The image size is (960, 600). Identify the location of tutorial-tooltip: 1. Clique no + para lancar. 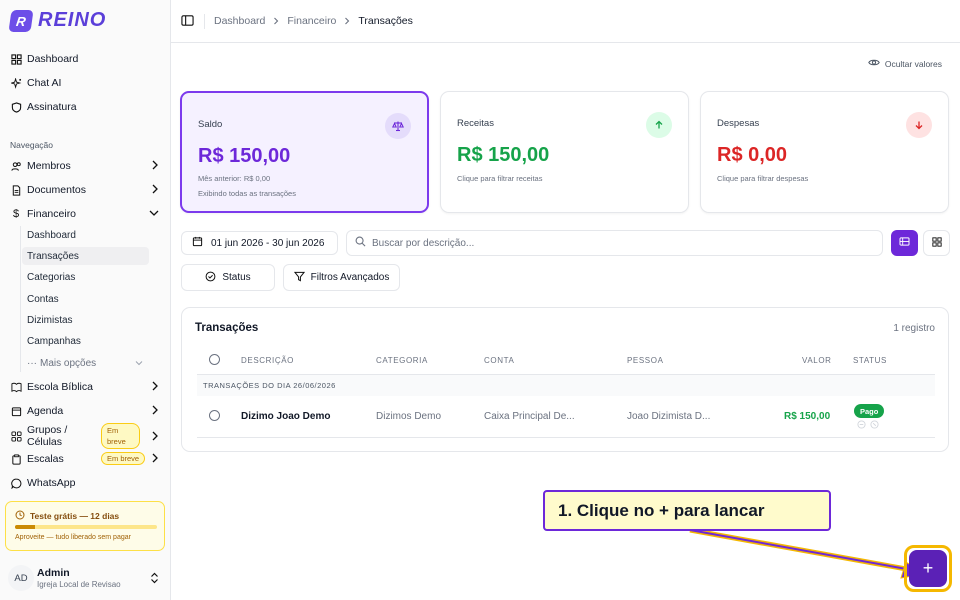
(687, 510).